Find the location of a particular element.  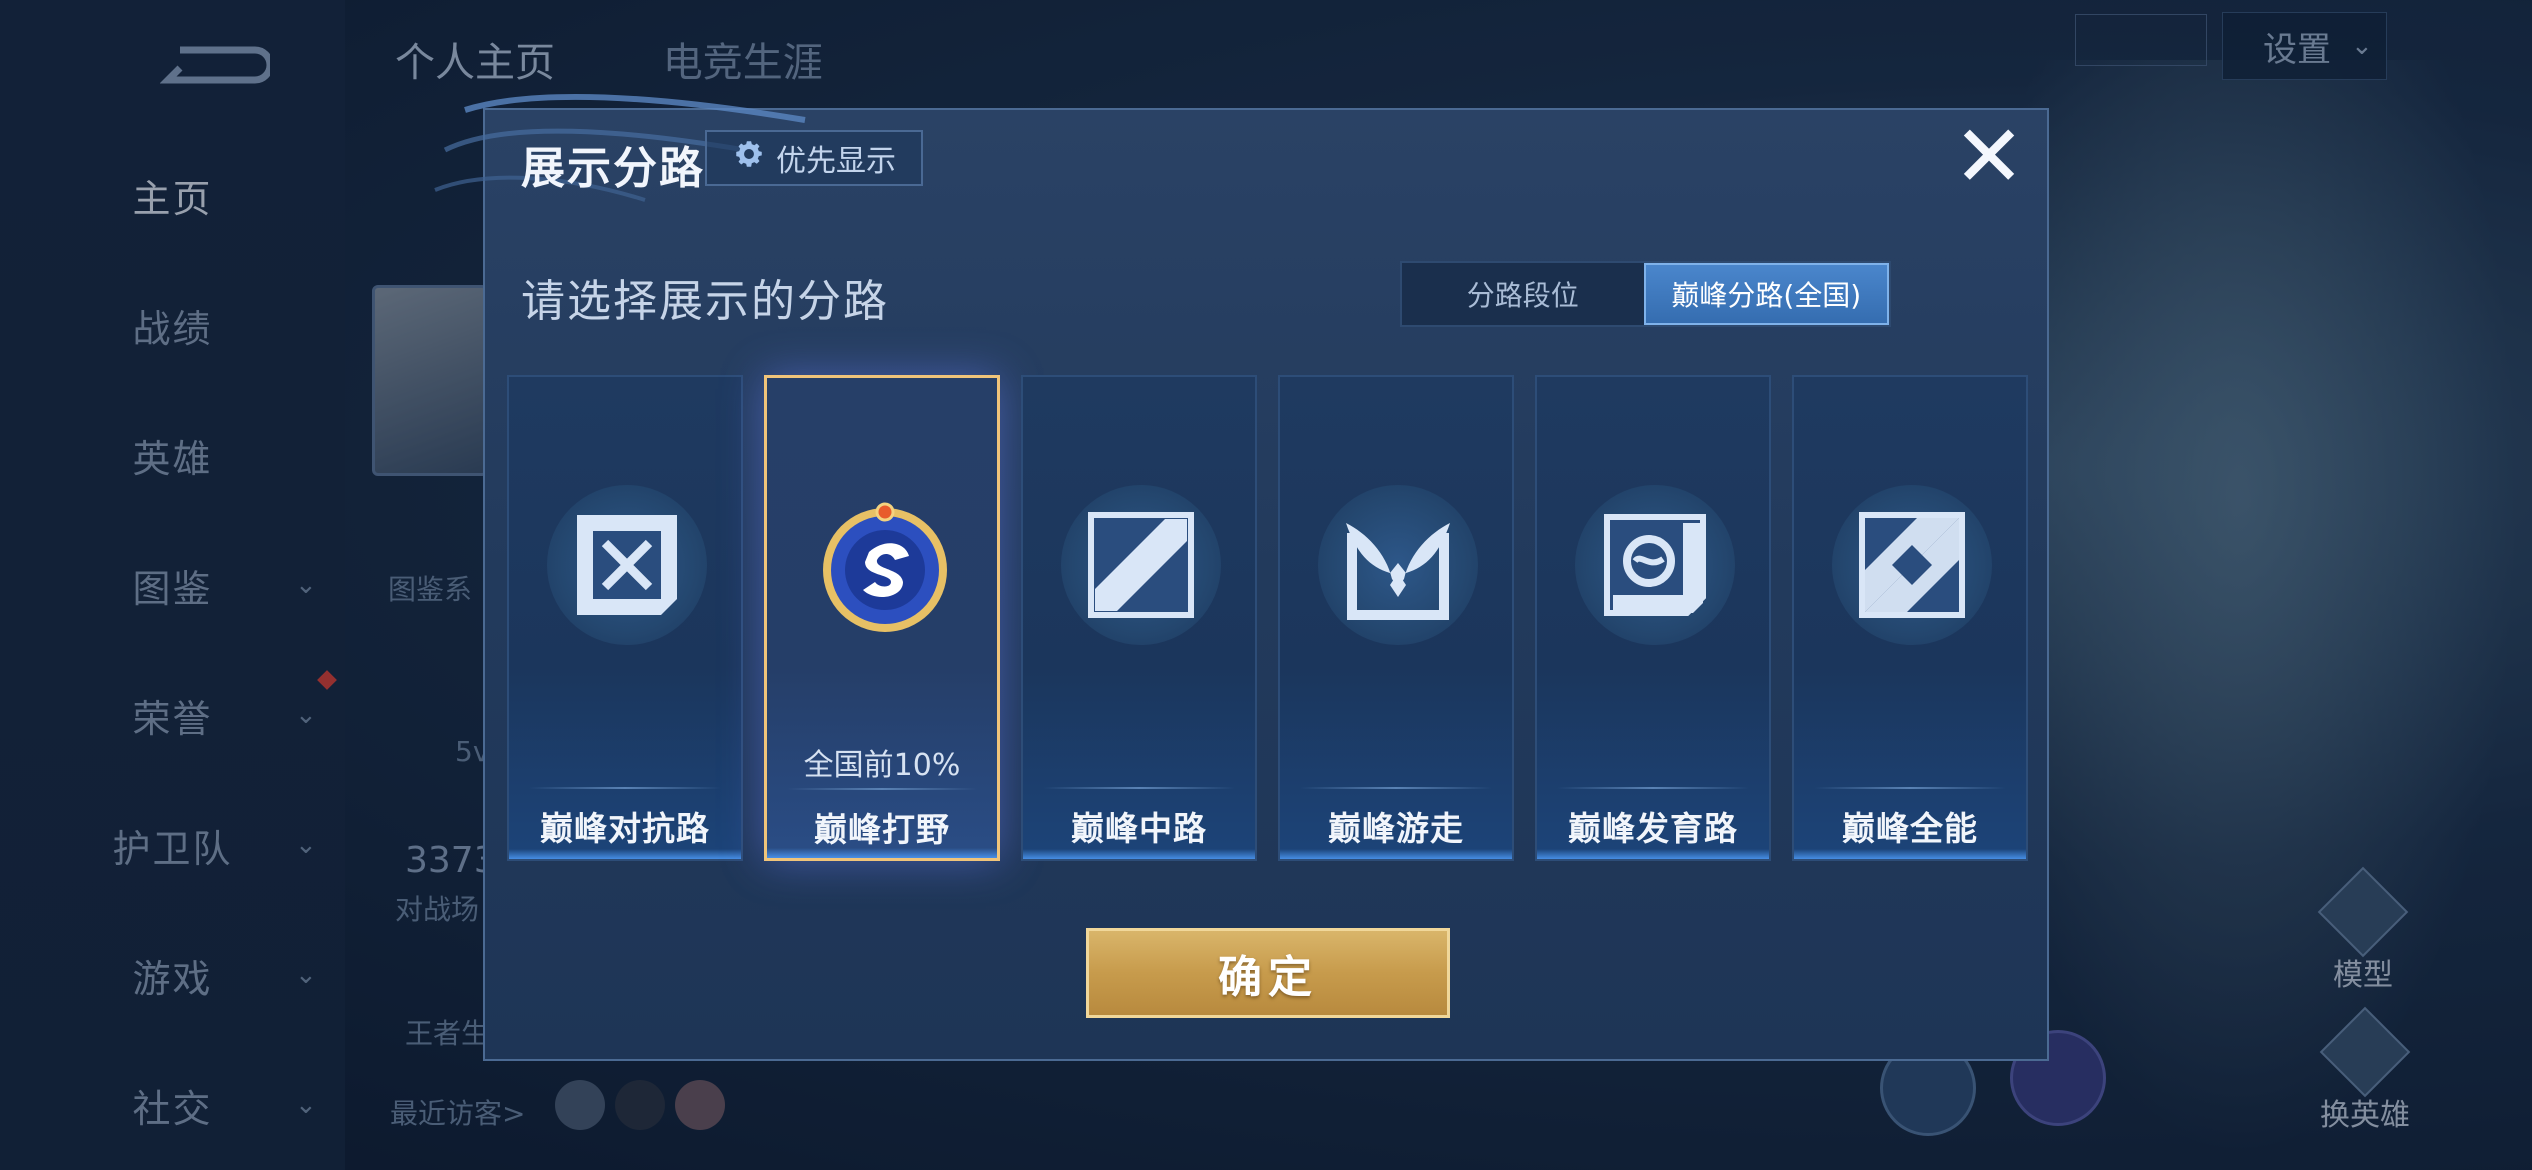

clash-lane-icon is located at coordinates (627, 565).